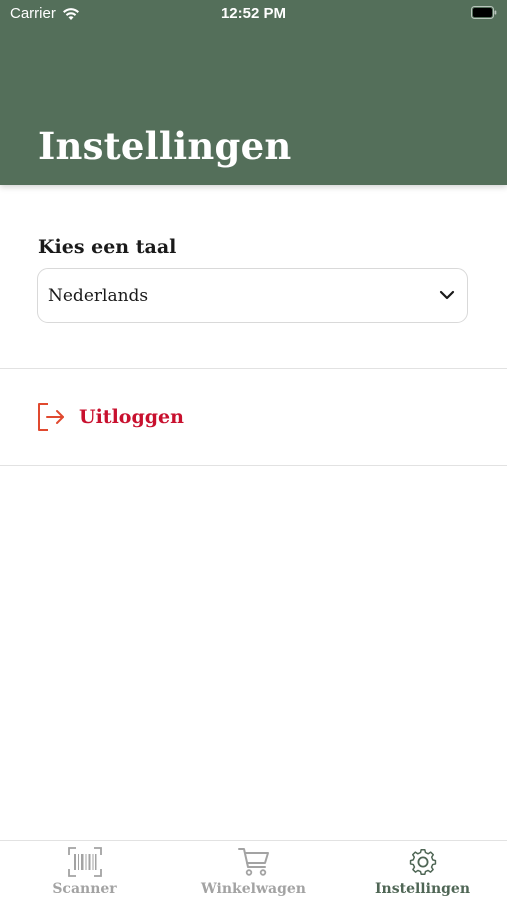  What do you see at coordinates (253, 862) in the screenshot?
I see `shopping-cart-icon` at bounding box center [253, 862].